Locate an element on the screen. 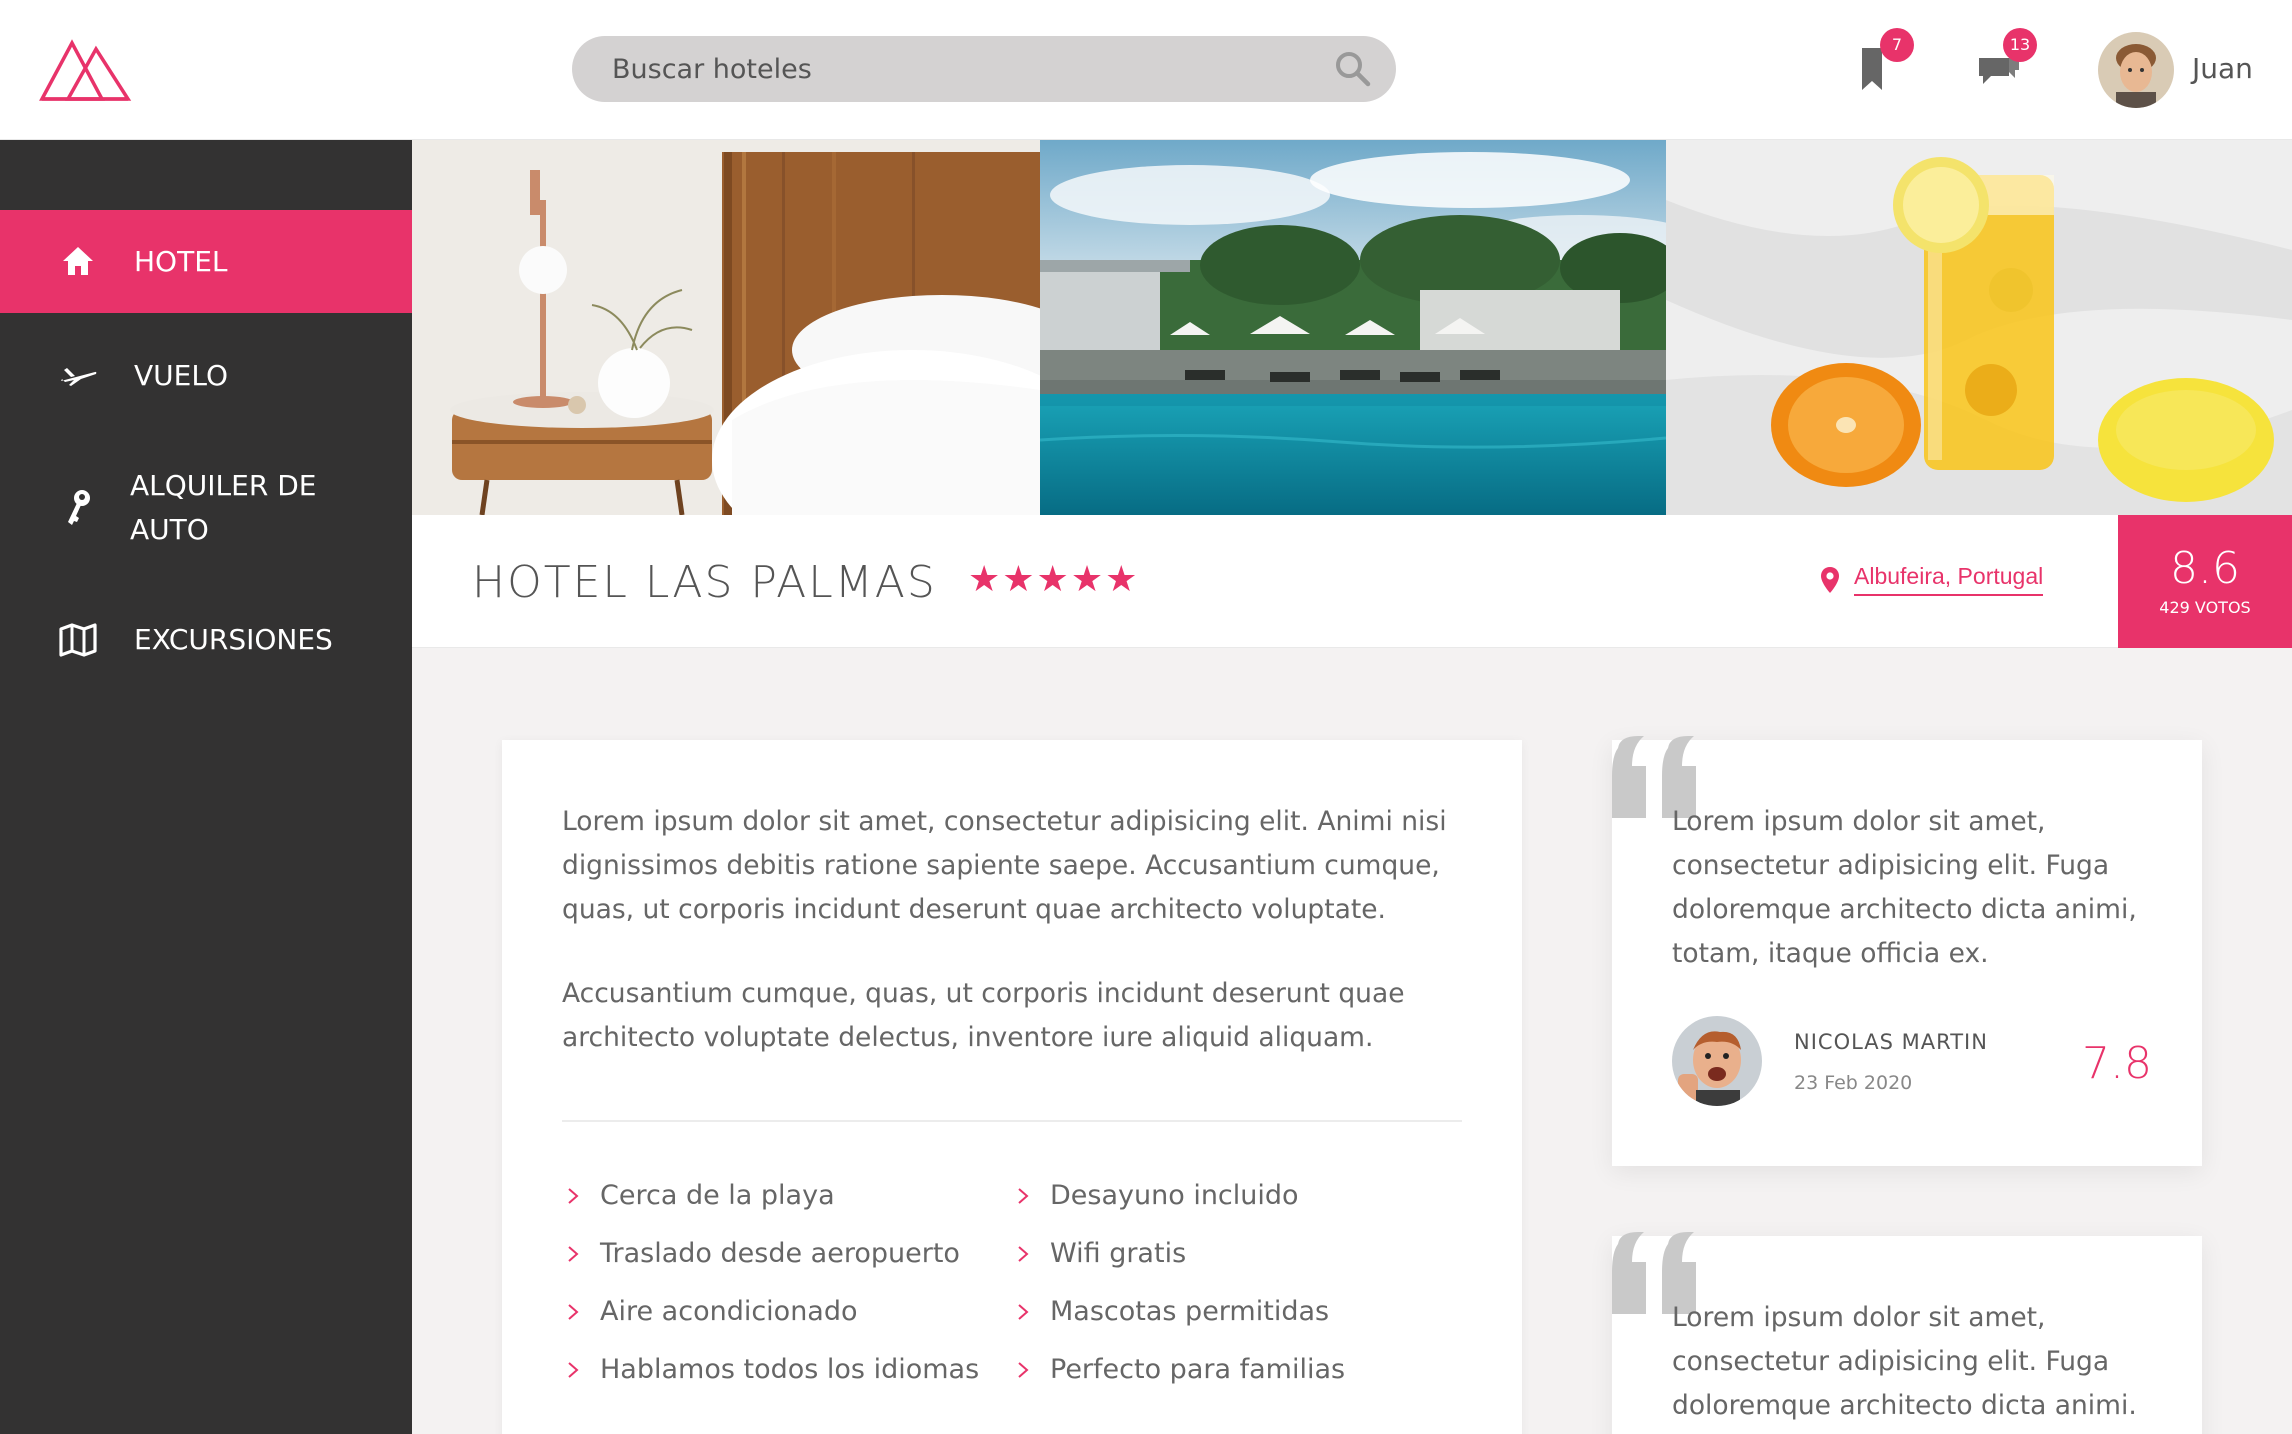 The height and width of the screenshot is (1434, 2292). hotel-photo-juice is located at coordinates (1979, 327).